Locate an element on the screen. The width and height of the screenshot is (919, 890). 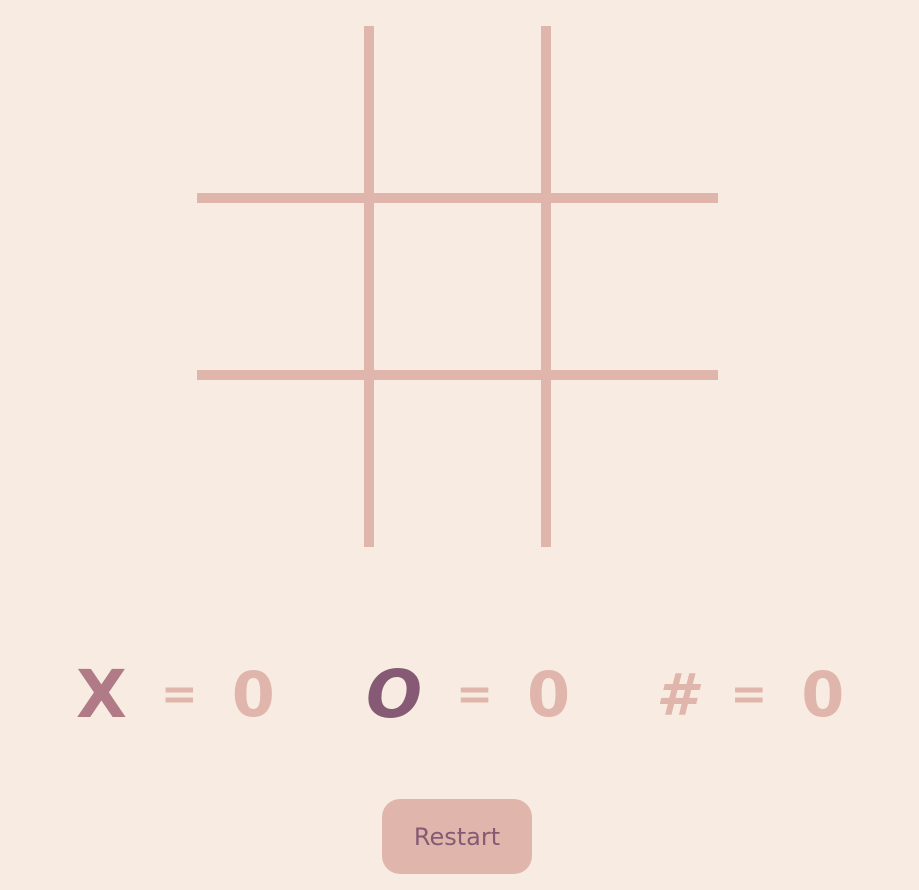
tie-score-value: 0 is located at coordinates (823, 694).